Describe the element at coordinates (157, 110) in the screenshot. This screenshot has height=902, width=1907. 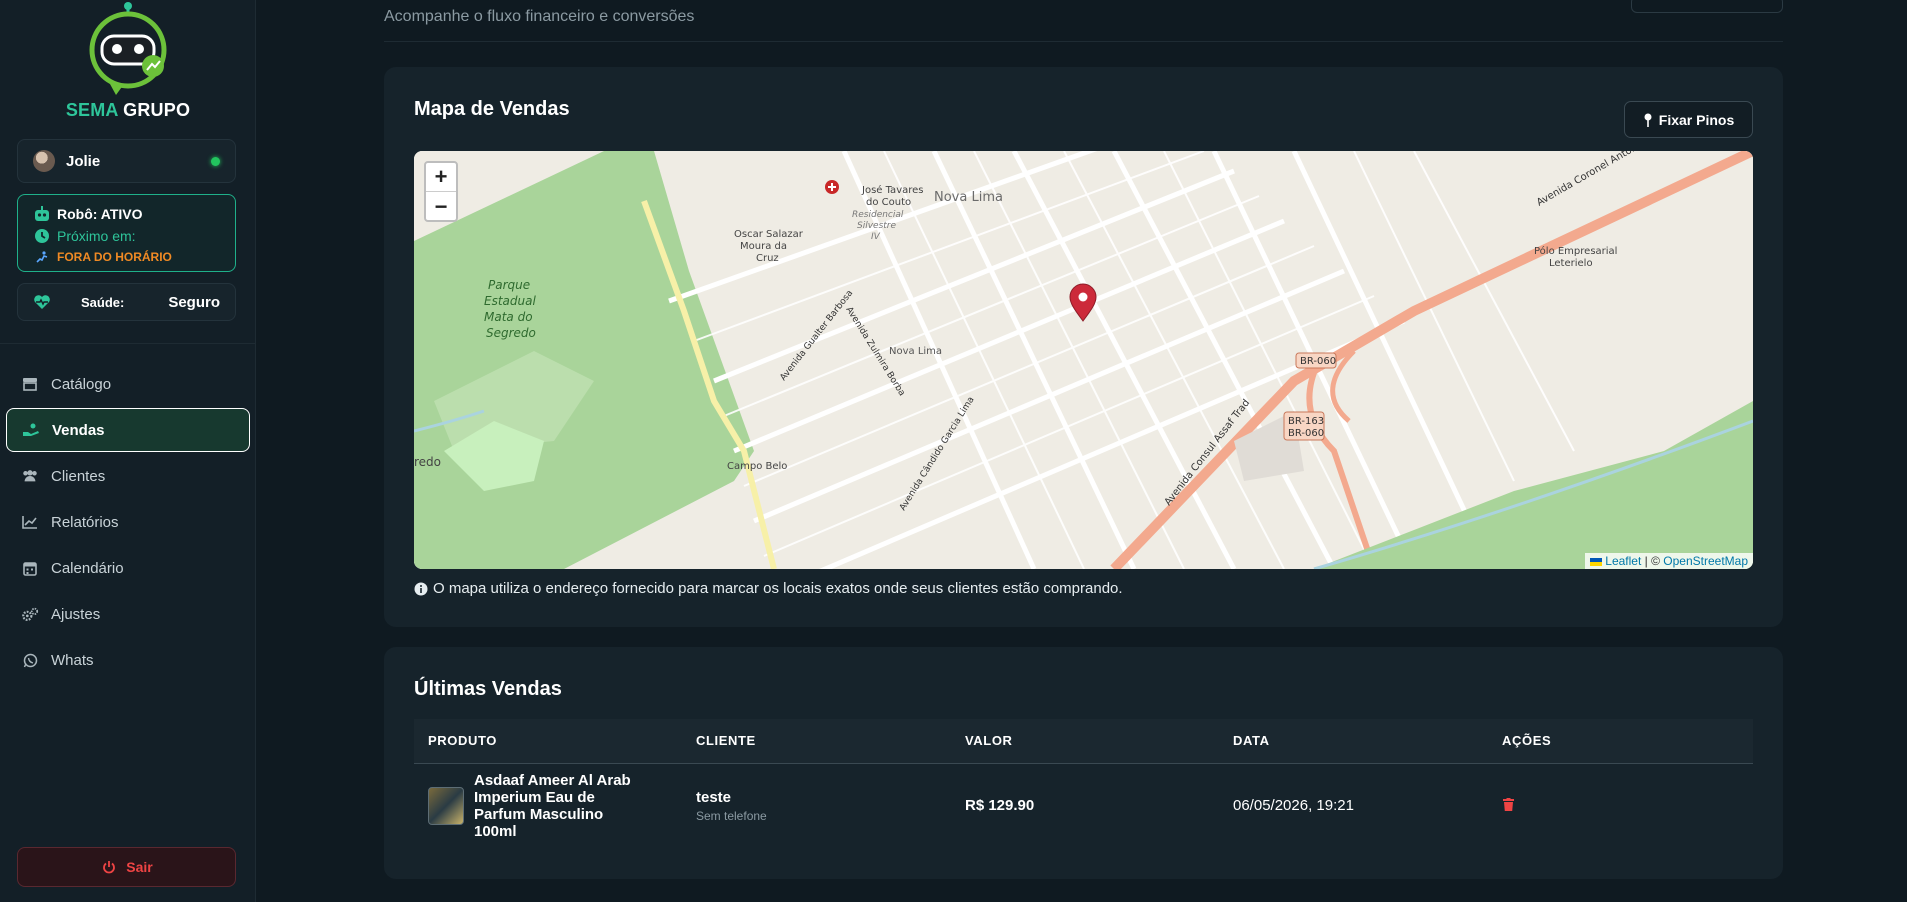
I see `brand-name-part2: GRUPO` at that location.